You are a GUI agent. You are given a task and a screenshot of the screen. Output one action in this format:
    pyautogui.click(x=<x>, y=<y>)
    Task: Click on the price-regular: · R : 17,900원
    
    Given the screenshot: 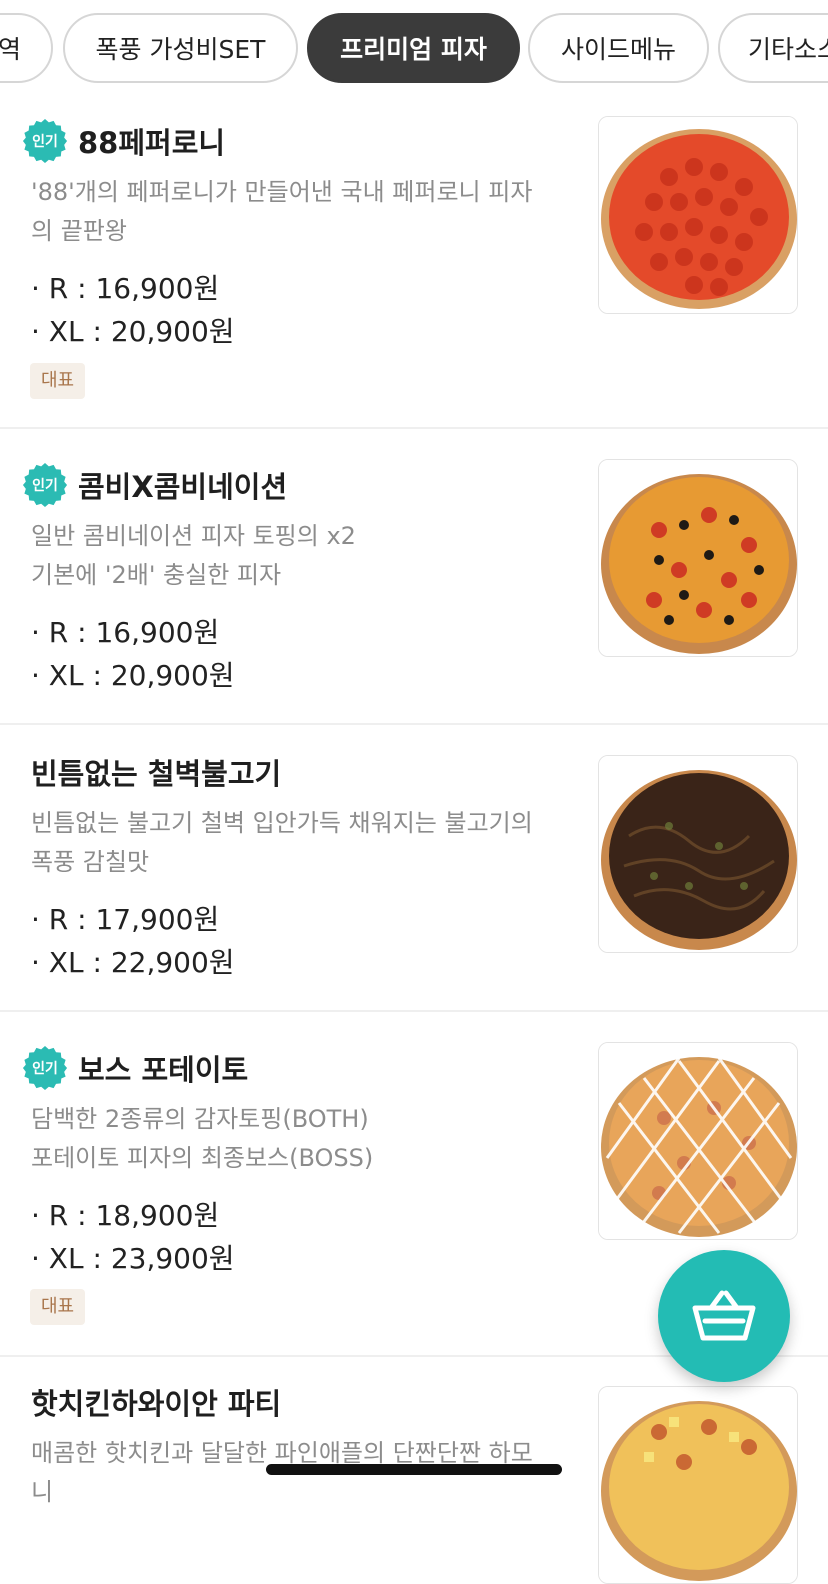 What is the action you would take?
    pyautogui.click(x=125, y=919)
    